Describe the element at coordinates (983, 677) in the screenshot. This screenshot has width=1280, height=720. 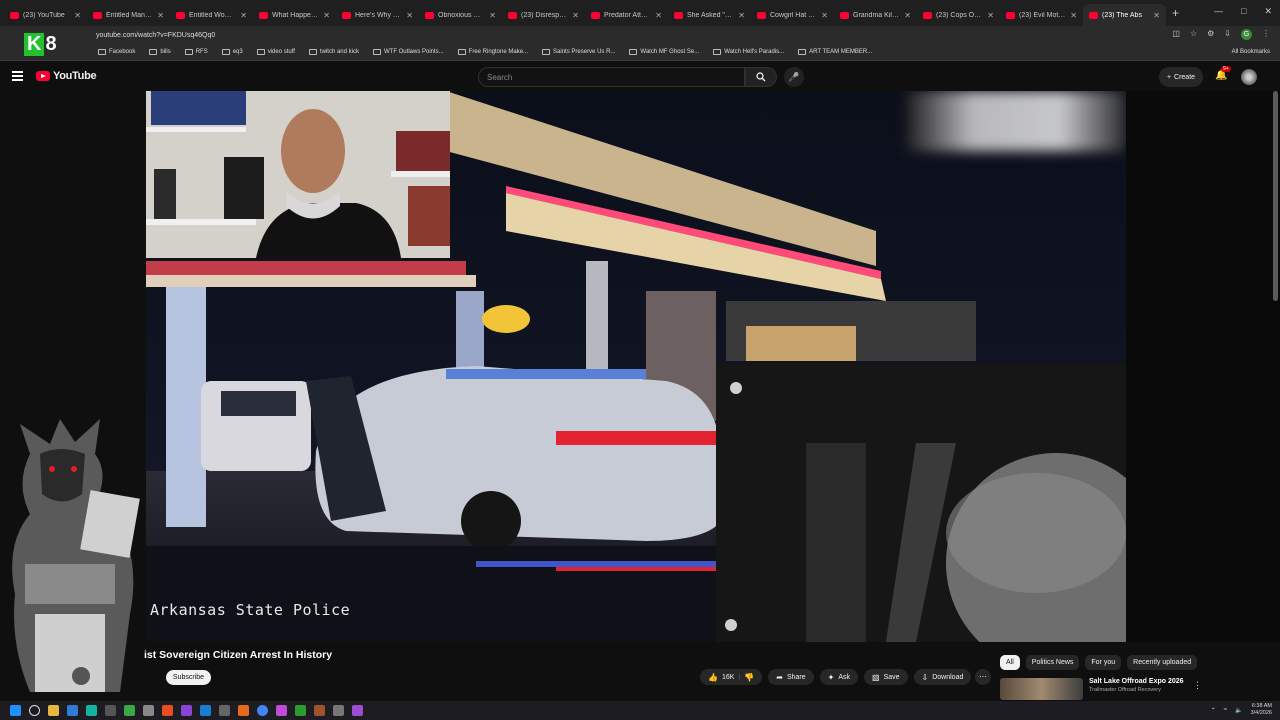
I see `more-actions-button: ⋯` at that location.